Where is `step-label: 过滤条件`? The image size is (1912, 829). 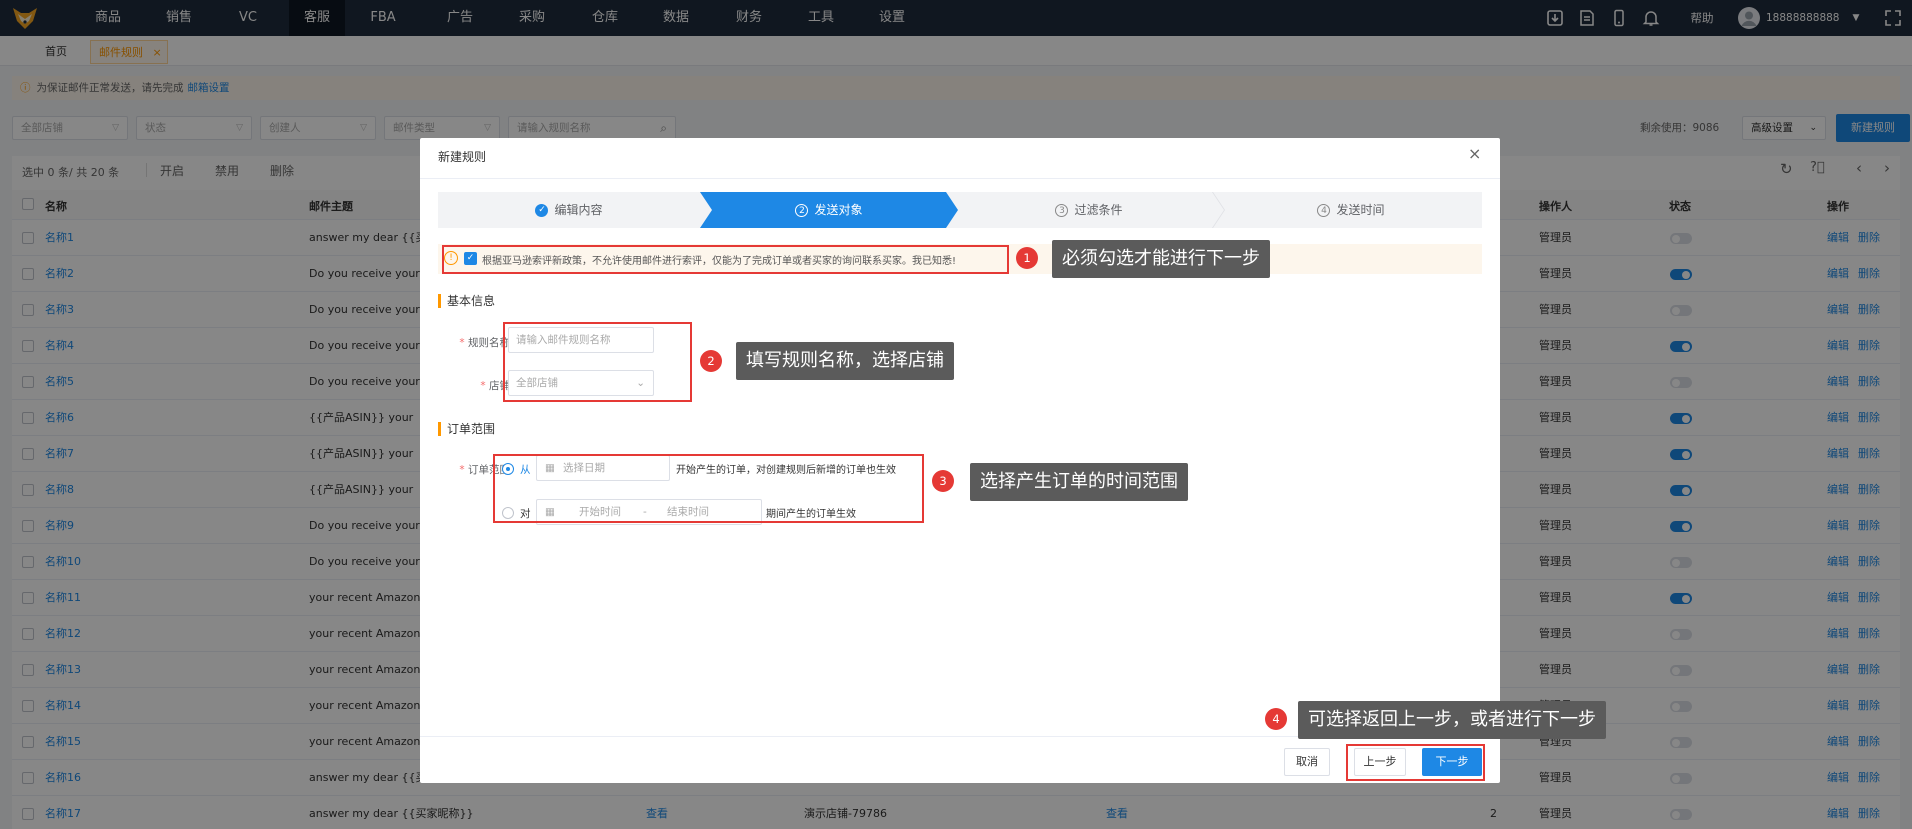 step-label: 过滤条件 is located at coordinates (1098, 210).